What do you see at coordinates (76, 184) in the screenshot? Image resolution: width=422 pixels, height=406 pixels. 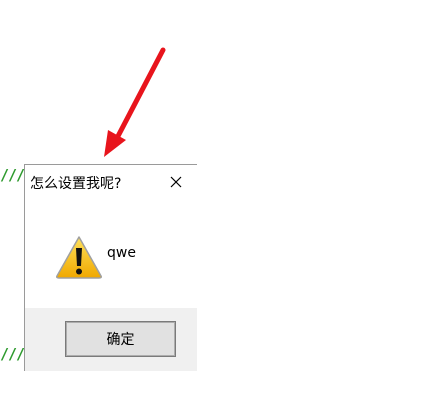 I see `dialog-title: 怎么设置我呢?` at bounding box center [76, 184].